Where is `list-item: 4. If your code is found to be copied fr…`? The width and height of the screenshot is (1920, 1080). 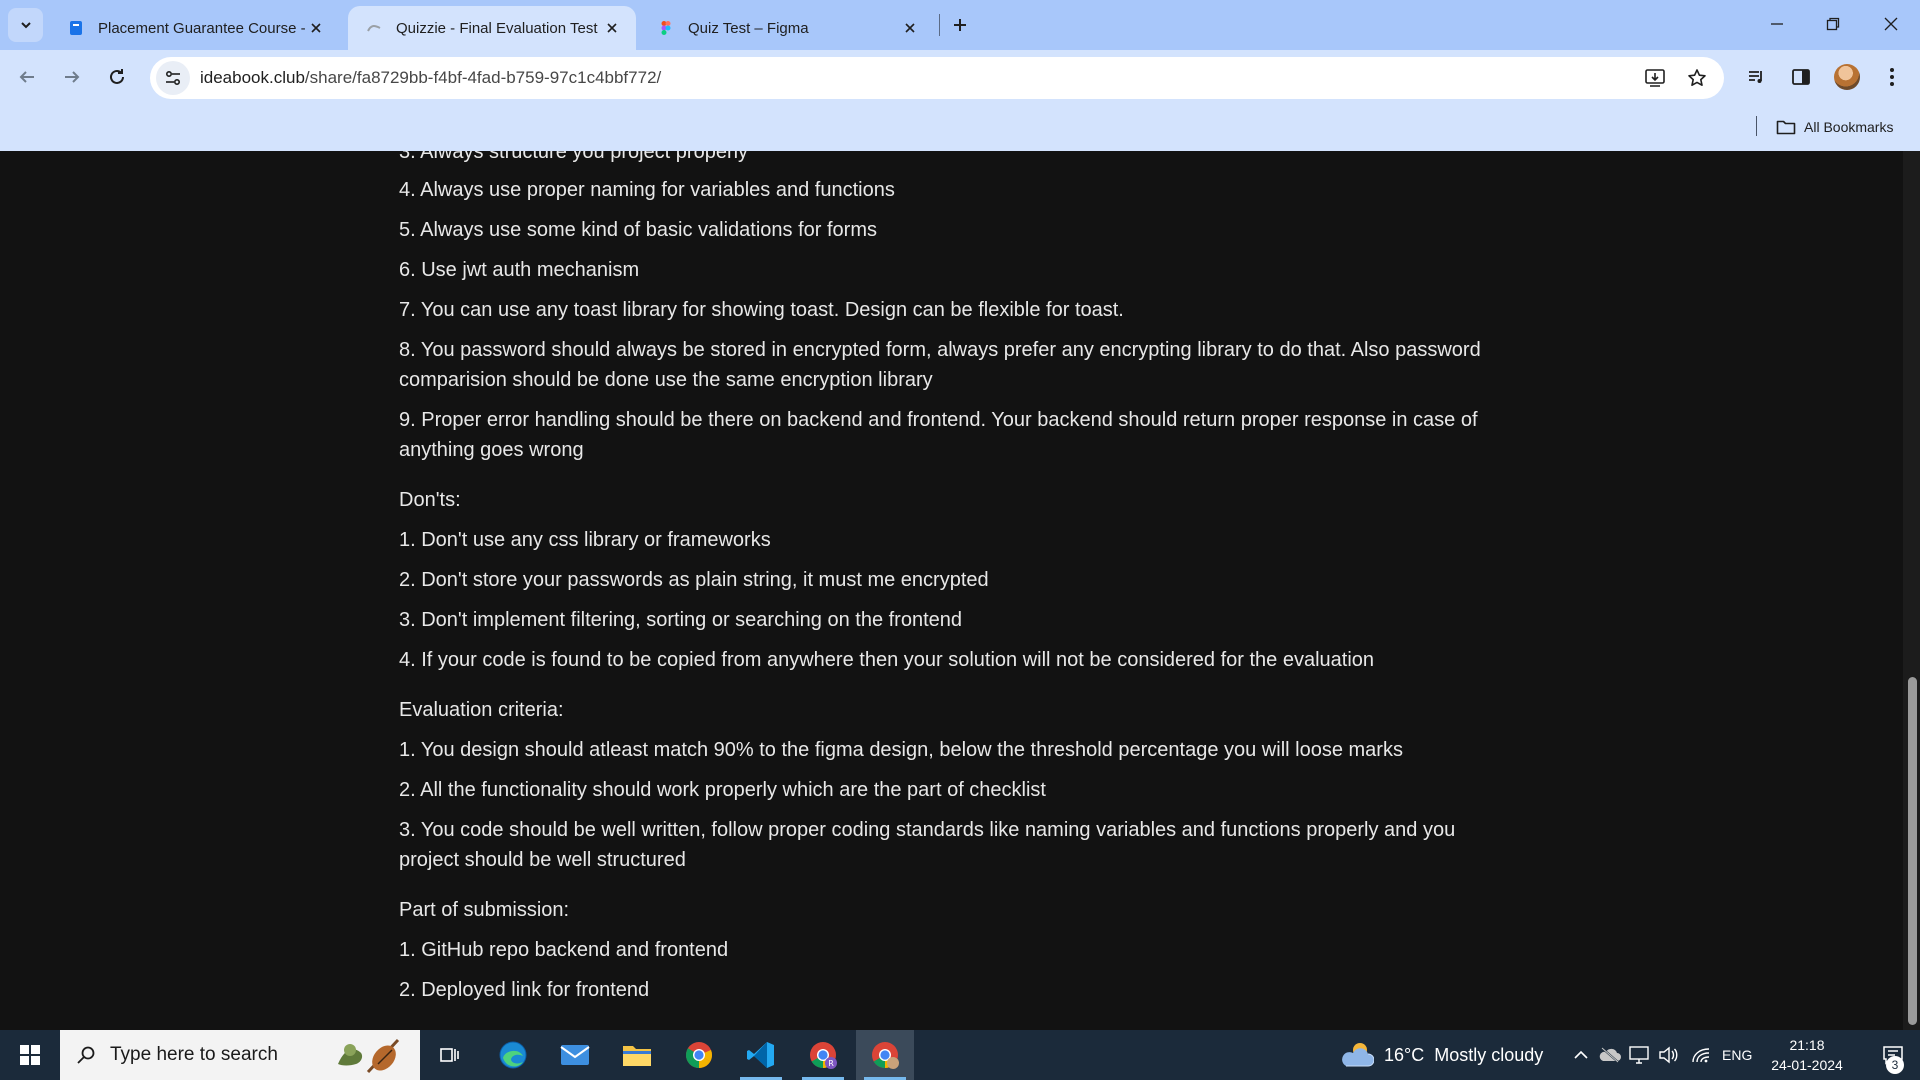 list-item: 4. If your code is found to be copied fr… is located at coordinates (887, 660).